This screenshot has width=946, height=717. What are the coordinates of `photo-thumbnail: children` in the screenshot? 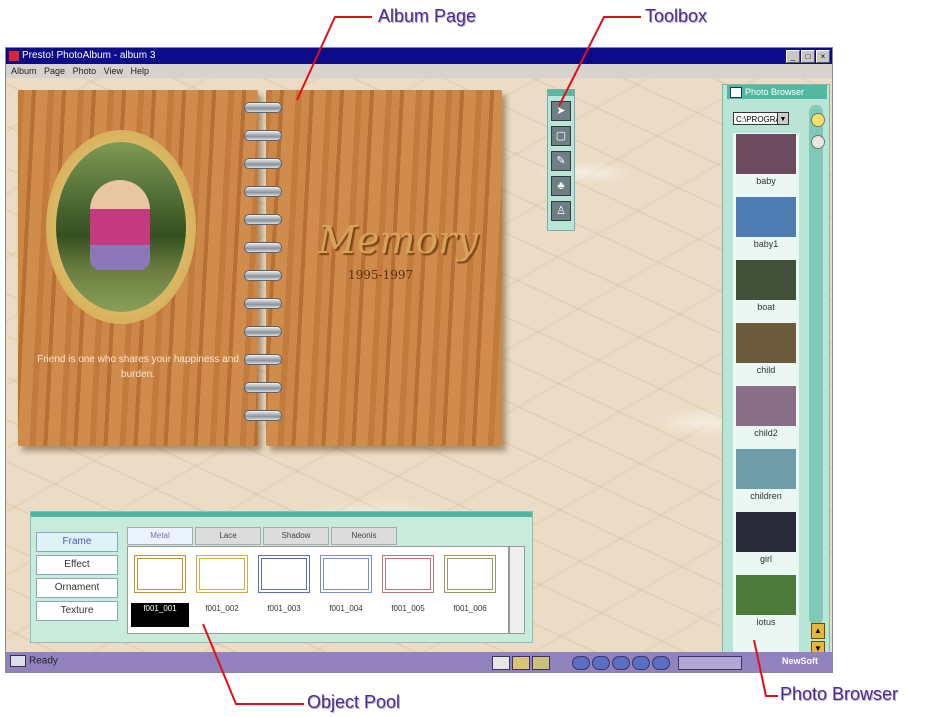 It's located at (766, 480).